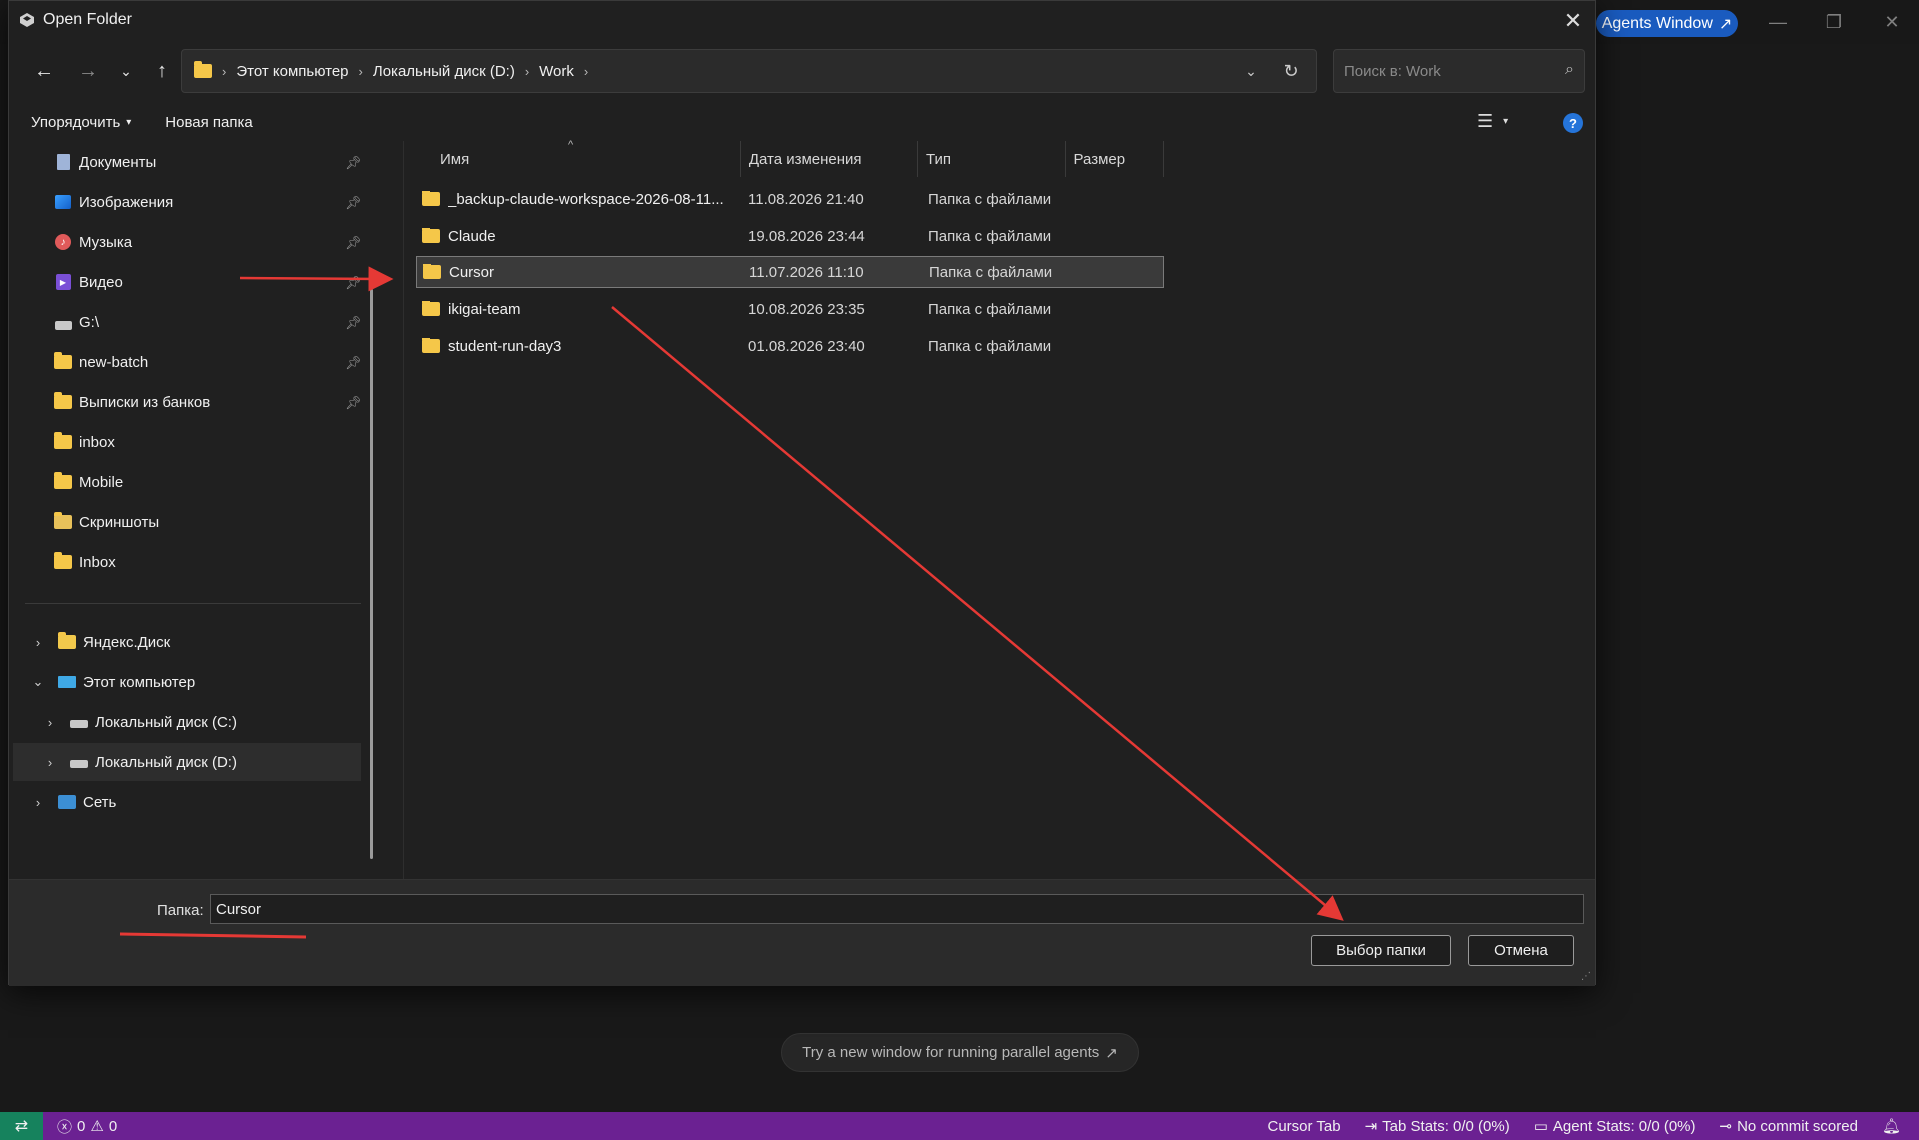  What do you see at coordinates (113, 682) in the screenshot?
I see `nav-item-this-pc: ⌄ Этот компьютер` at bounding box center [113, 682].